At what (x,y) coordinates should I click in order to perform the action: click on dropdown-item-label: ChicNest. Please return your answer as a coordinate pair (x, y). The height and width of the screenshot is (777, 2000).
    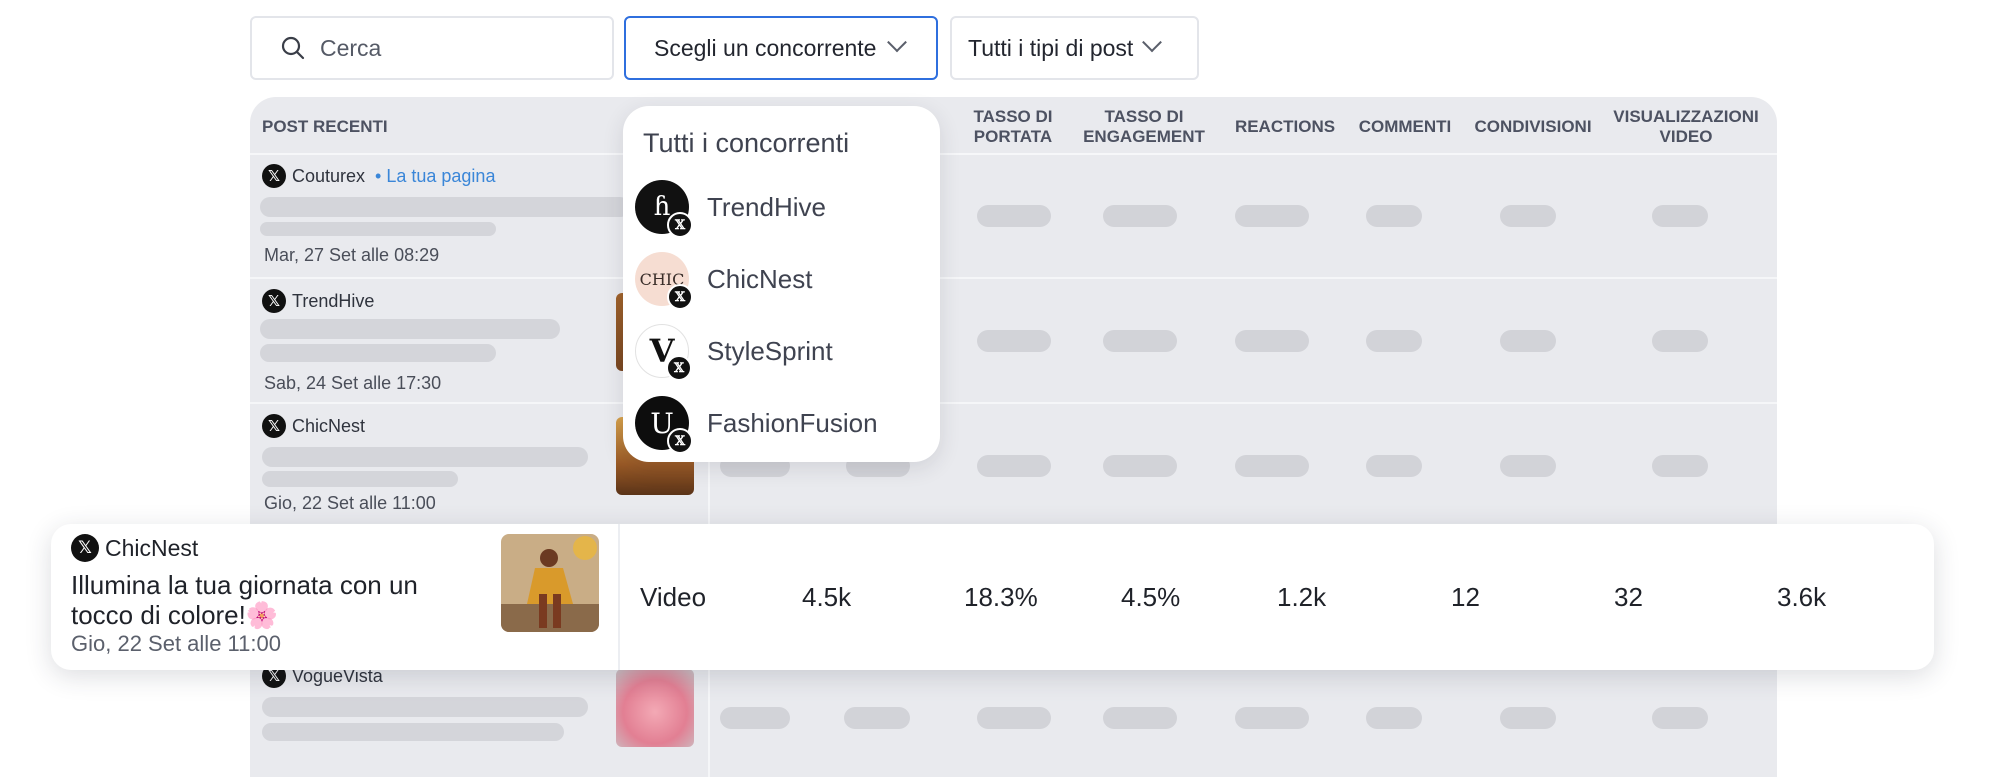
    Looking at the image, I should click on (760, 278).